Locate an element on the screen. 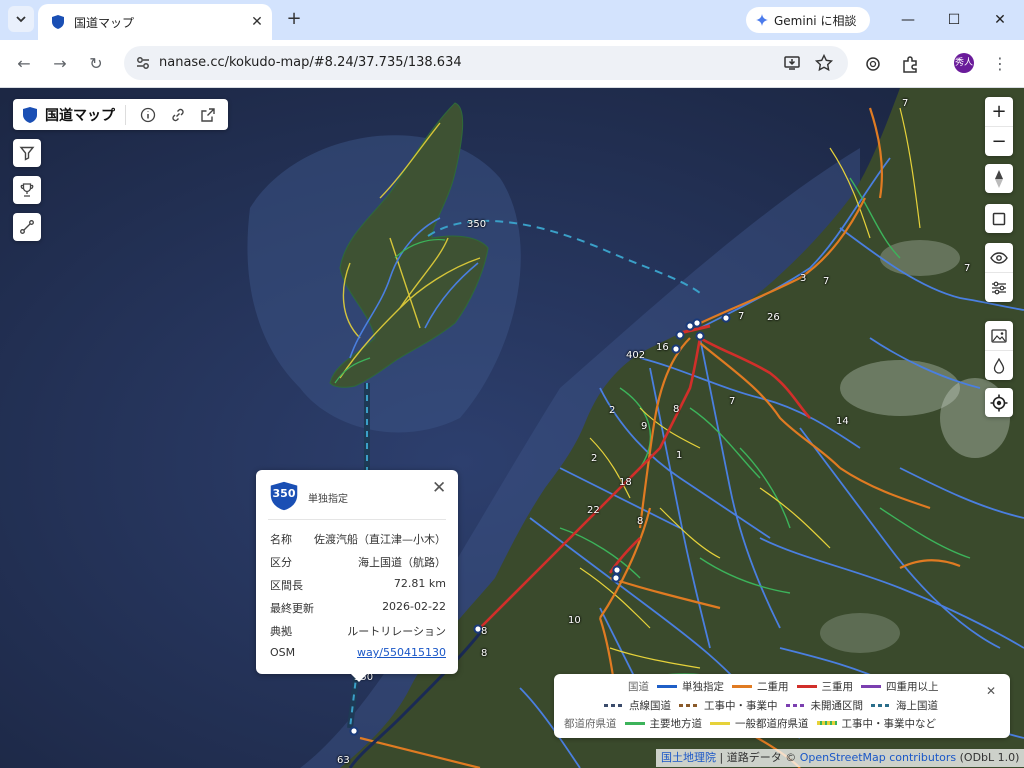 The image size is (1024, 768). legend-label: 一般都道府県道 is located at coordinates (772, 723).